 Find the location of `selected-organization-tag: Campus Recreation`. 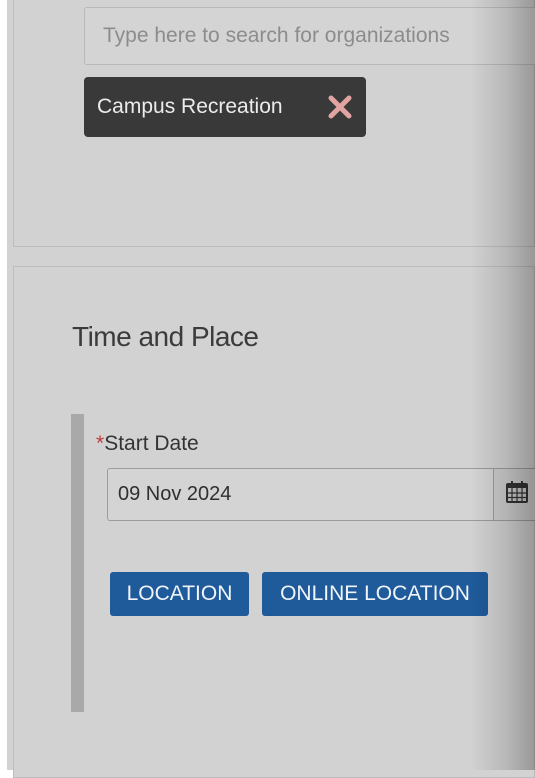

selected-organization-tag: Campus Recreation is located at coordinates (225, 107).